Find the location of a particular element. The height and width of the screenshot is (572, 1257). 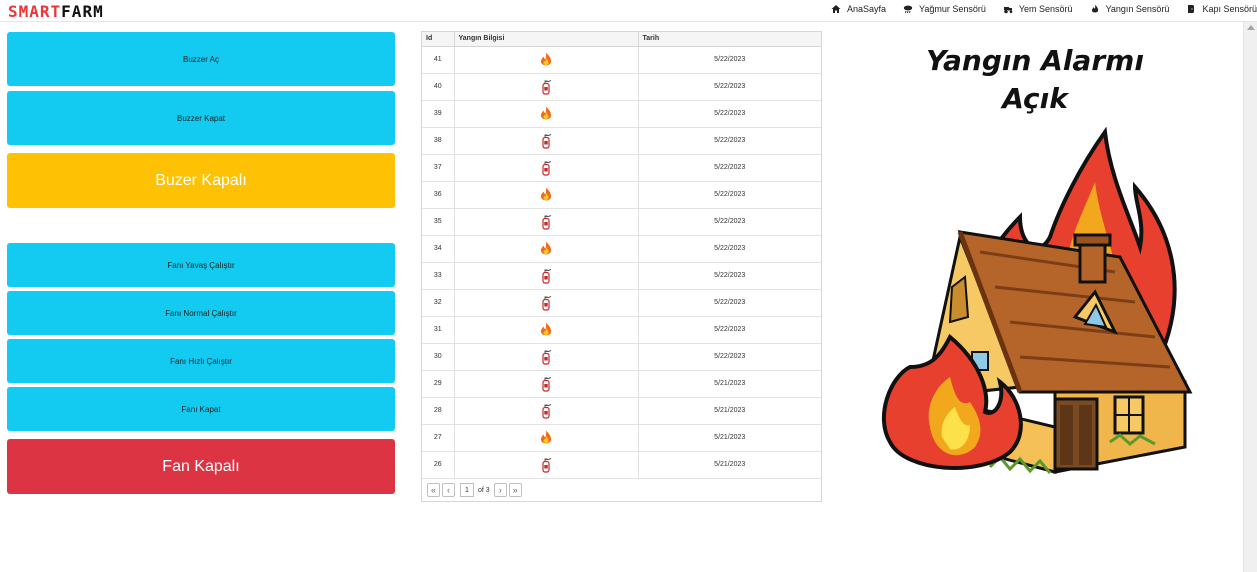

nav-fire-label: Yangın Sensörü is located at coordinates (1137, 9).